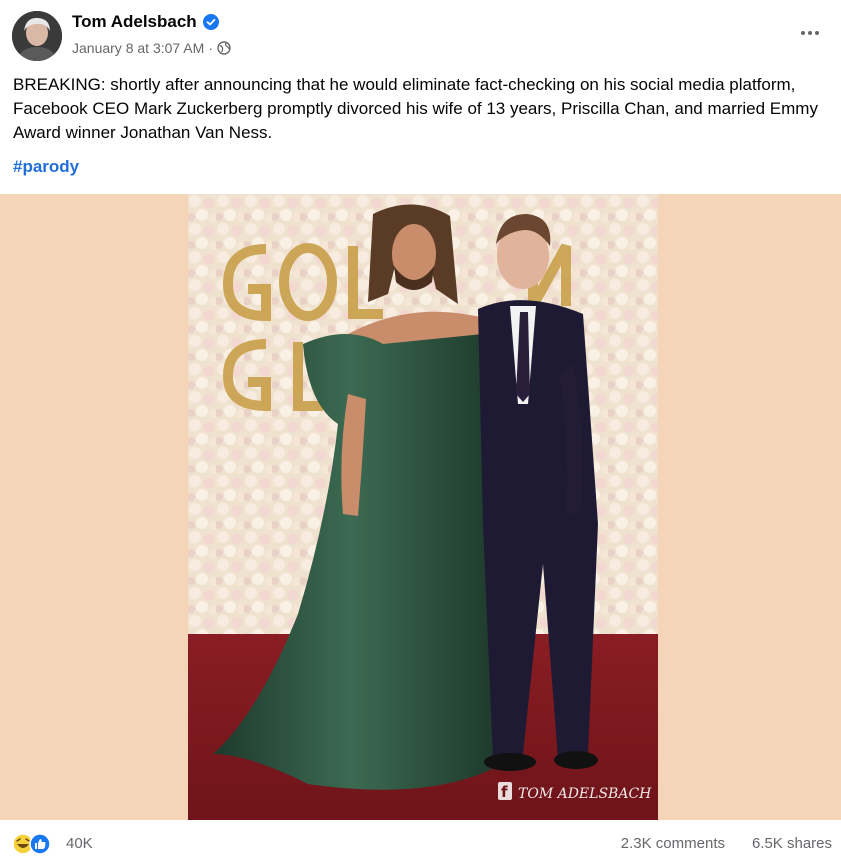  What do you see at coordinates (420, 33) in the screenshot?
I see `post-header: Tom Adelsbach January 8 at 3:07 AM ·` at bounding box center [420, 33].